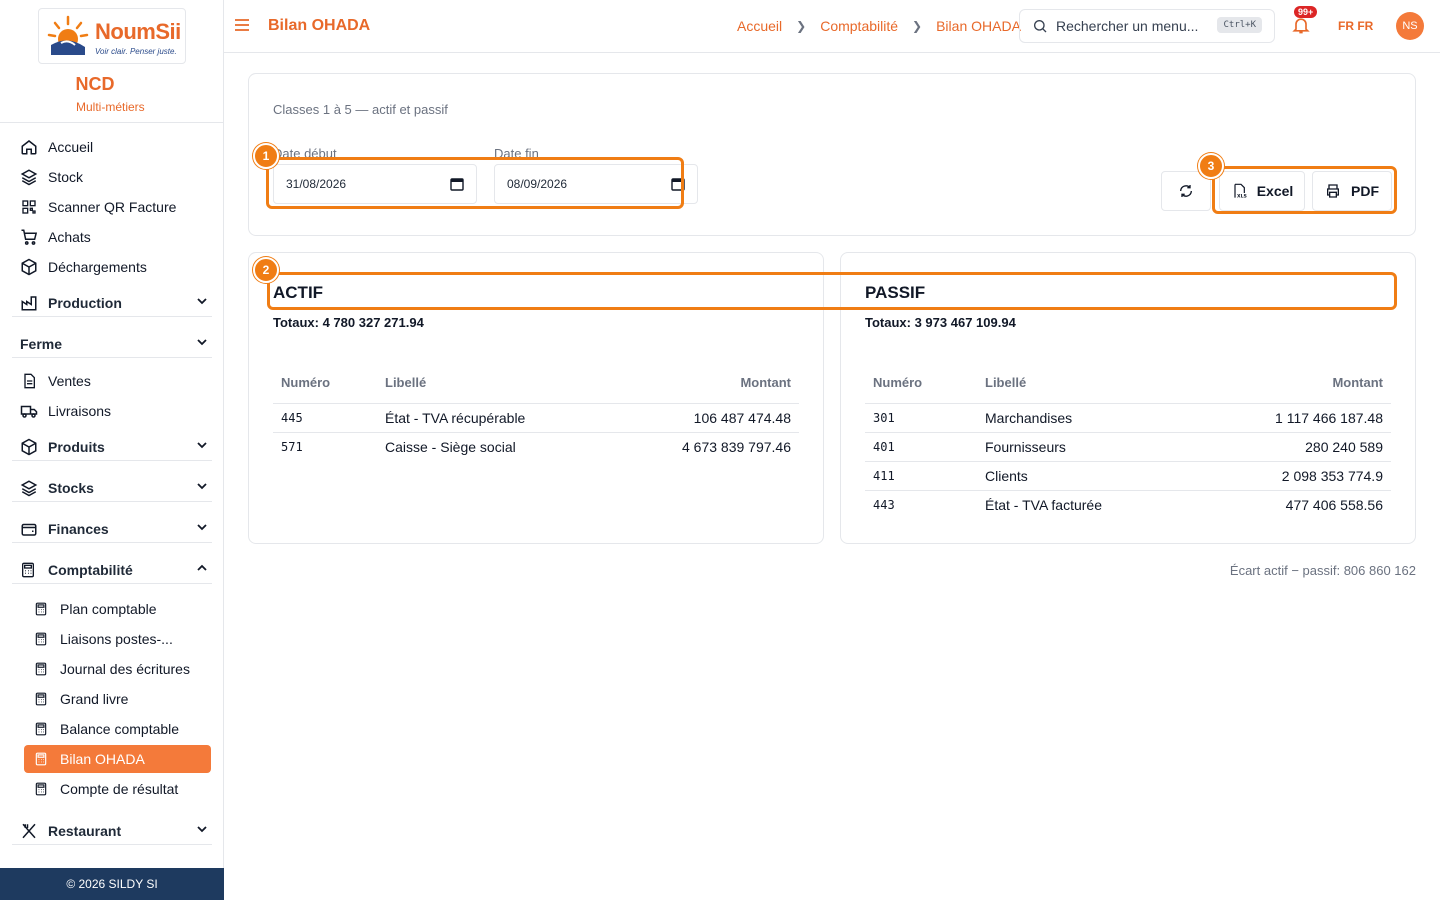 This screenshot has height=900, width=1440. I want to click on logo: NoumSii Voir clair. Penser juste., so click(112, 36).